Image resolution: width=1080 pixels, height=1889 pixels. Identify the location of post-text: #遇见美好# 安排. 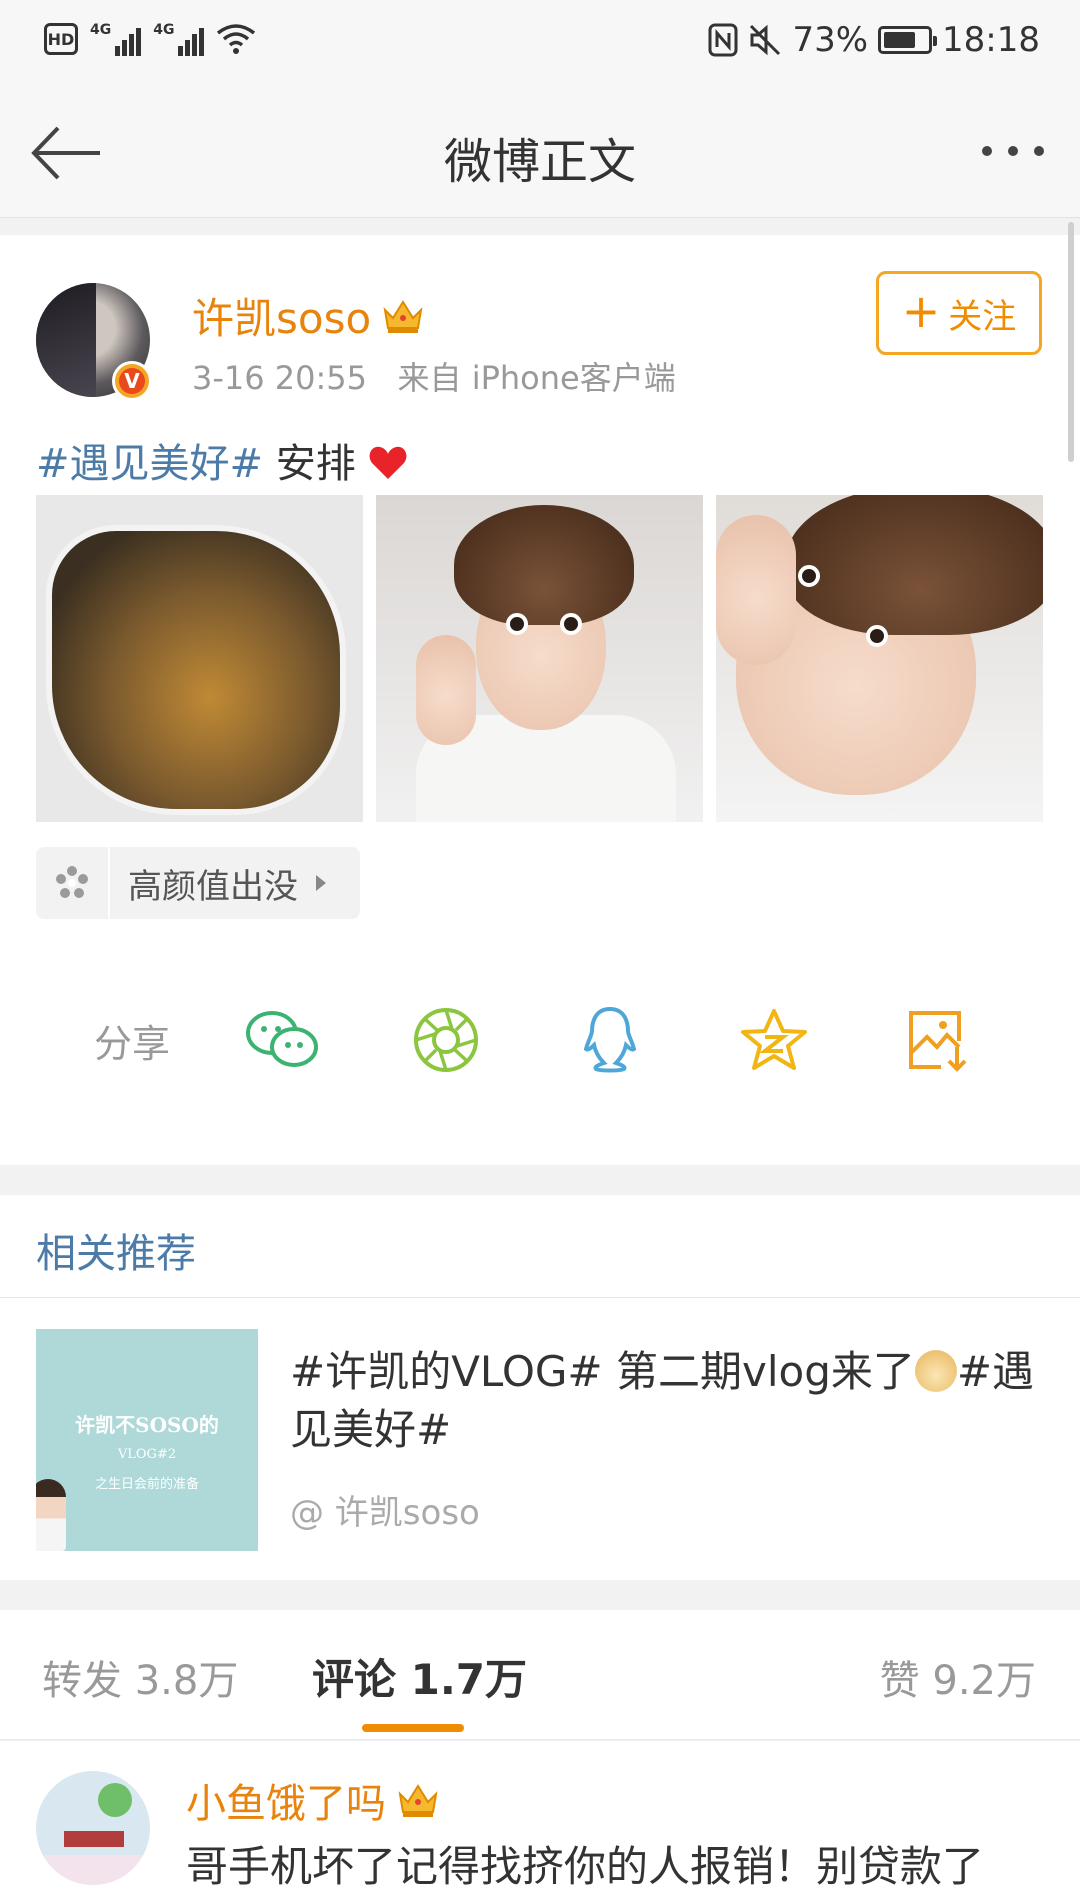
(222, 460).